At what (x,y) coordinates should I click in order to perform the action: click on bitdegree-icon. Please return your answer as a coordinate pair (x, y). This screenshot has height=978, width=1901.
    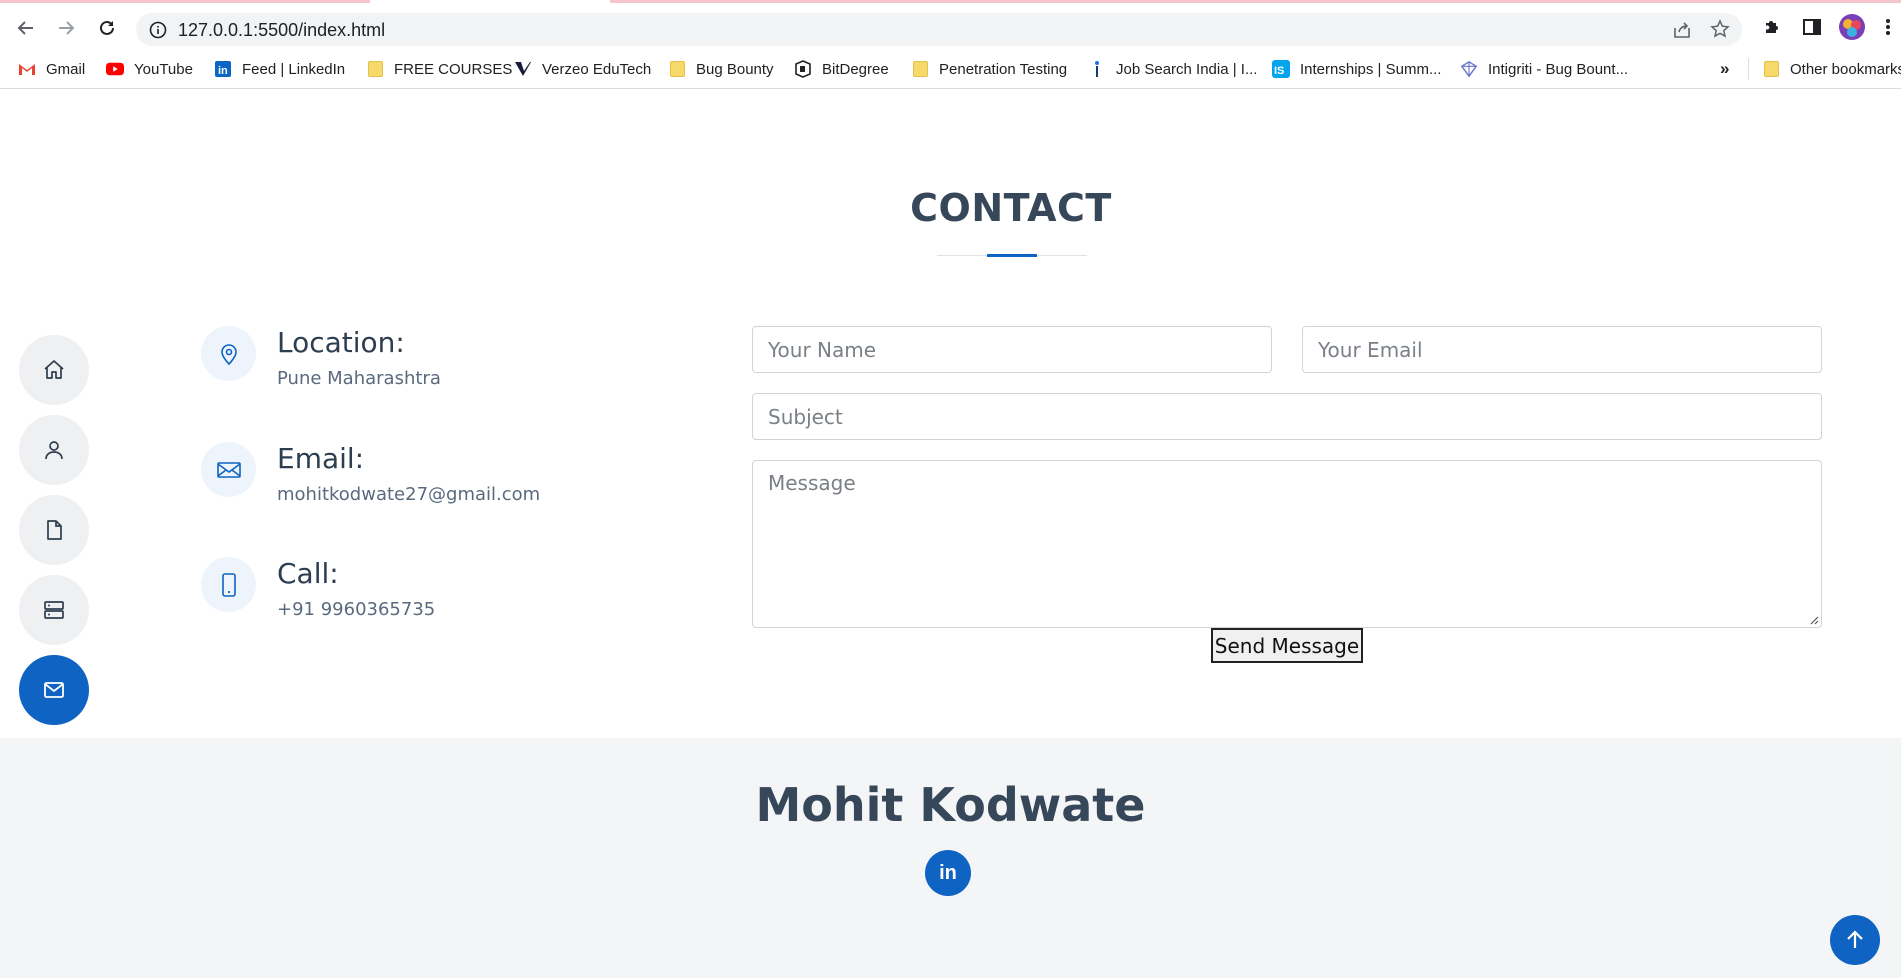
    Looking at the image, I should click on (803, 69).